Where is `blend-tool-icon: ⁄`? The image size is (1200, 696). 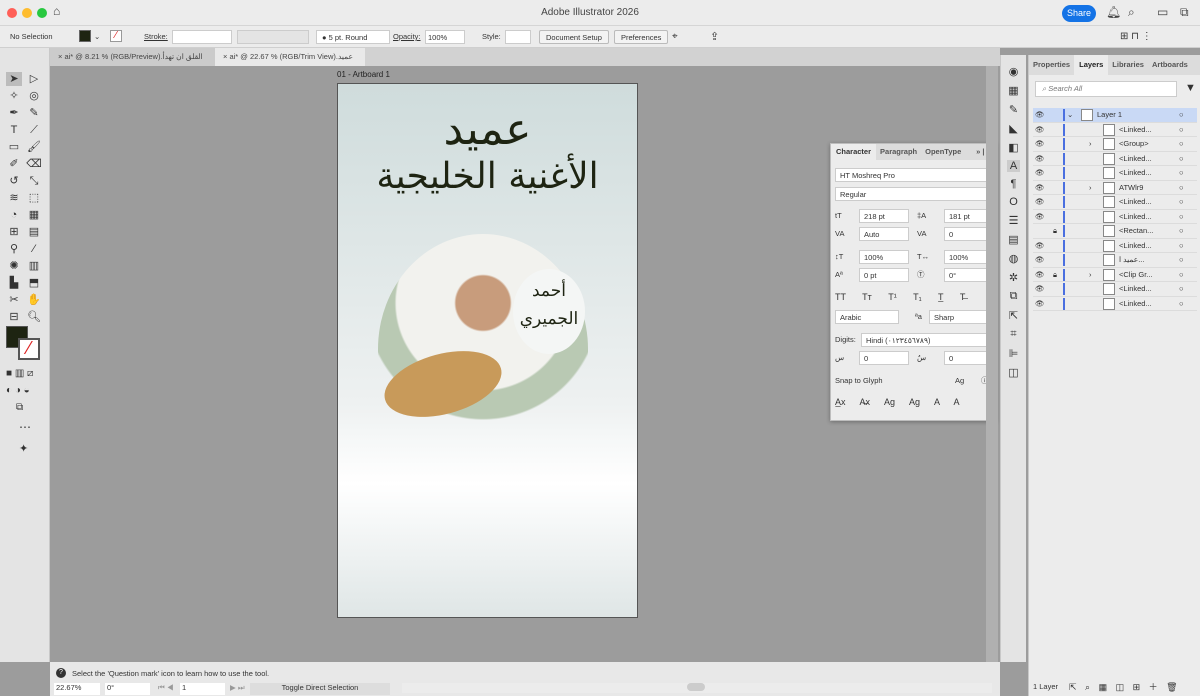 blend-tool-icon: ⁄ is located at coordinates (34, 249).